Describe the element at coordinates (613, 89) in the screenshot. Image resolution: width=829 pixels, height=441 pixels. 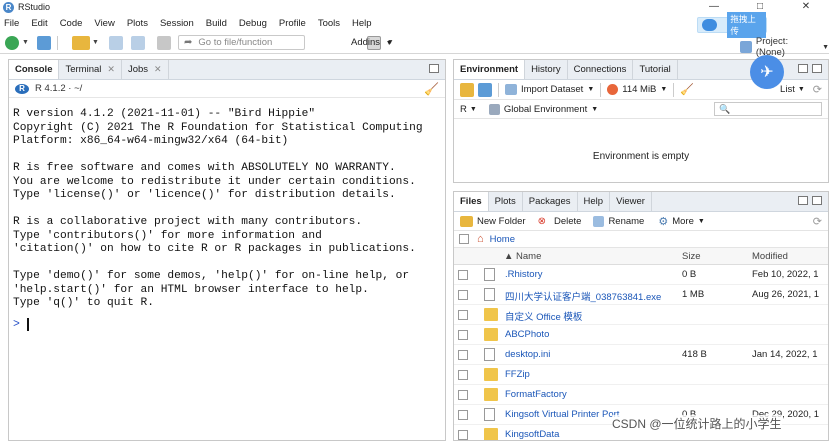
I see `memory-usage-icon` at that location.